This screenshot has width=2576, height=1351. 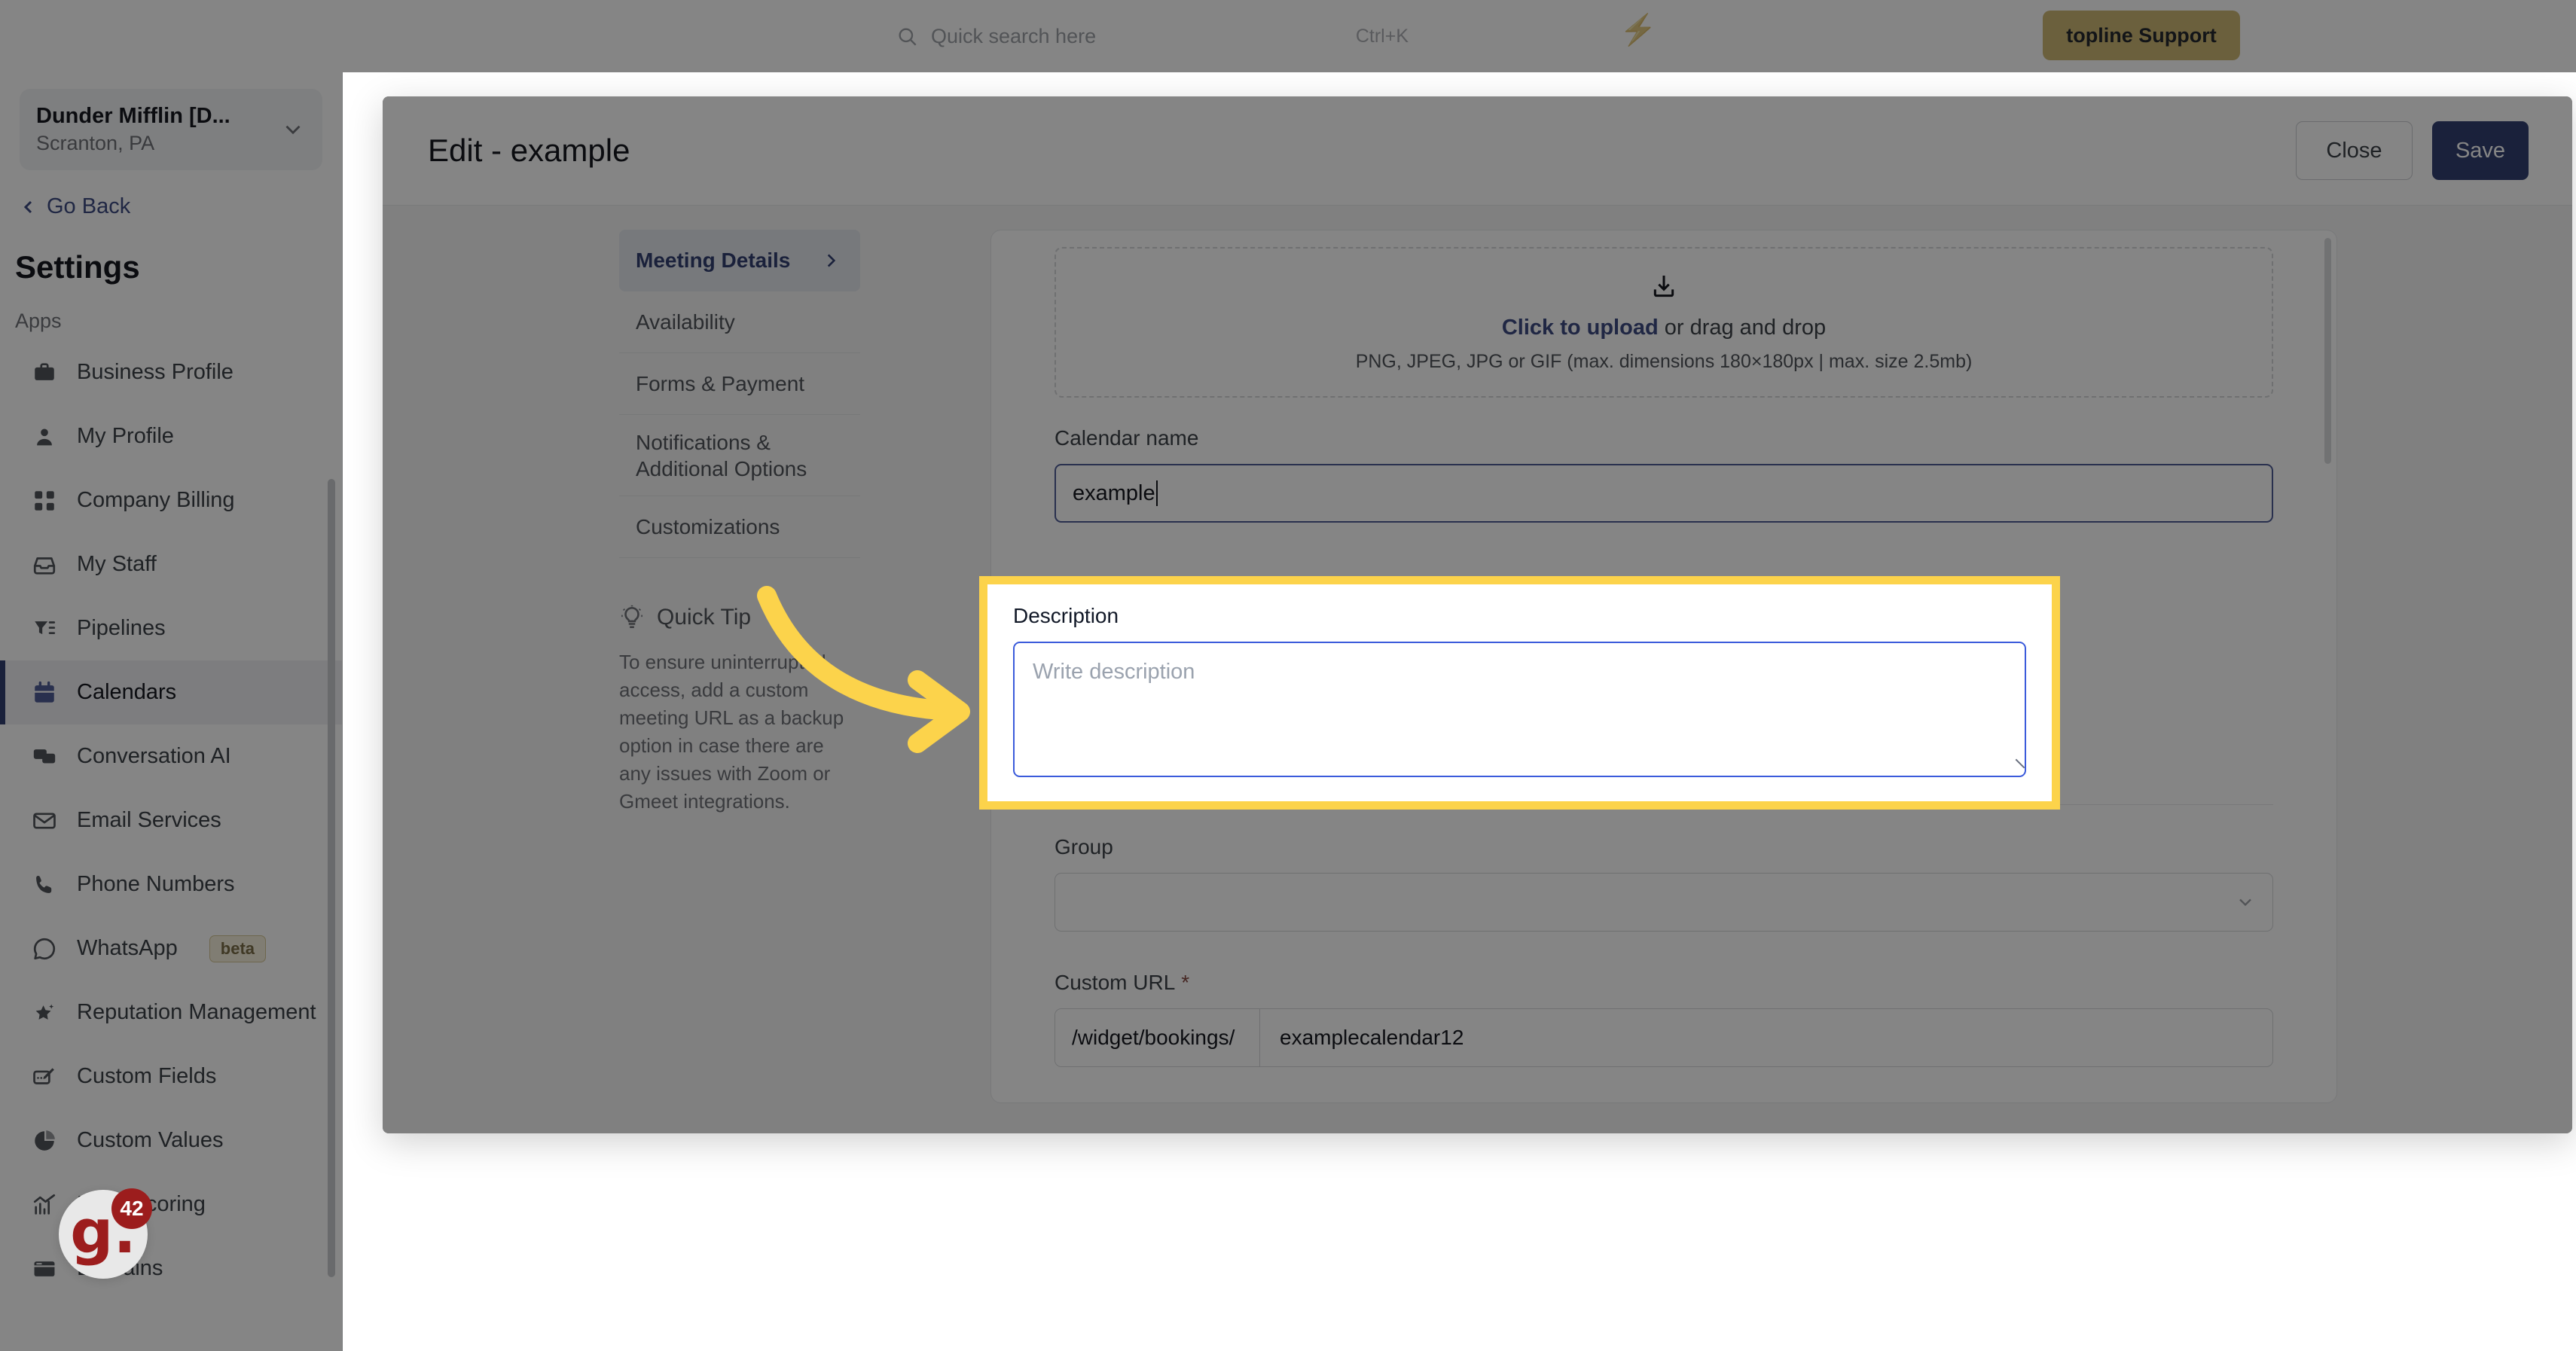 What do you see at coordinates (1478, 151) in the screenshot?
I see `modal-header: Edit - example Close Save` at bounding box center [1478, 151].